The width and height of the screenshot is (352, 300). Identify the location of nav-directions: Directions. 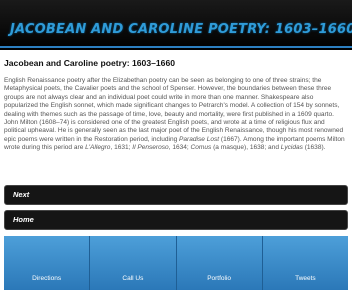
(47, 263).